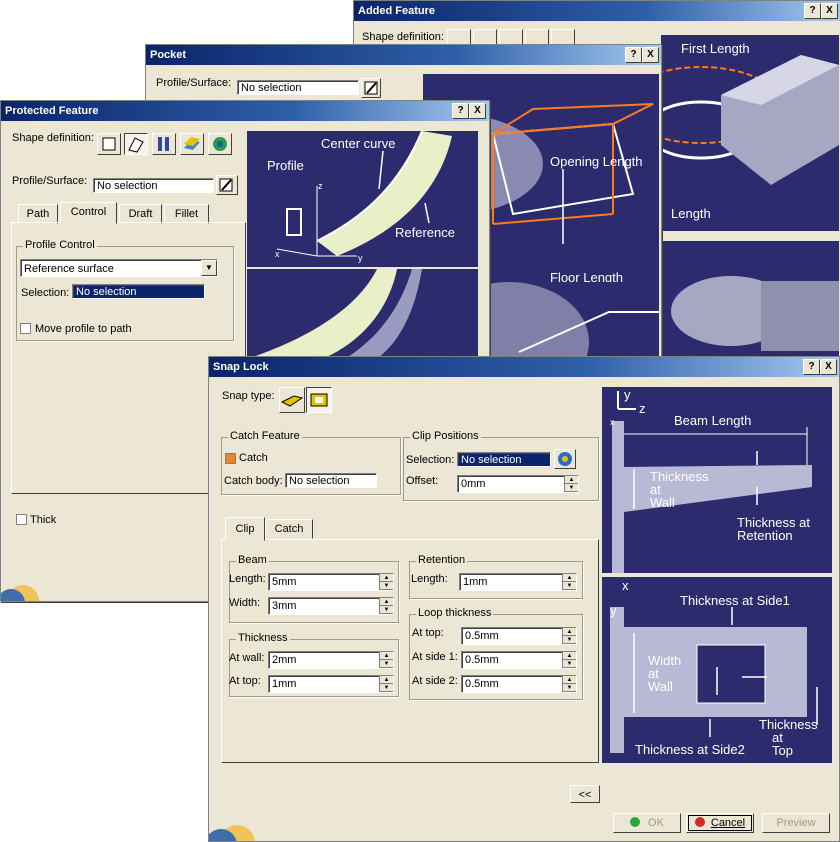 This screenshot has width=840, height=842. I want to click on snap-hook-icon, so click(292, 401).